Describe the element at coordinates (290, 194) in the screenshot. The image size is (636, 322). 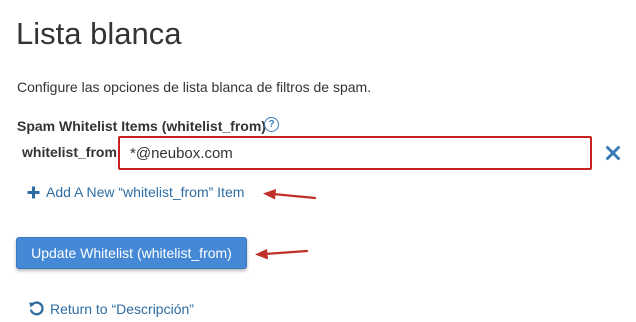
I see `annotation-arrow-add` at that location.